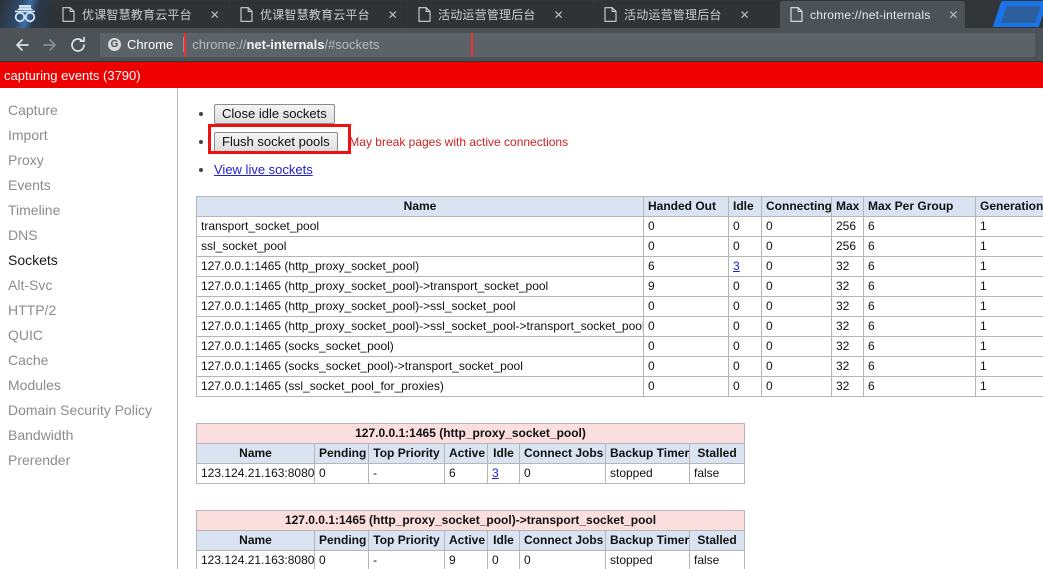 The image size is (1043, 569). Describe the element at coordinates (920, 207) in the screenshot. I see `col-max-per-group: Max Per Group` at that location.